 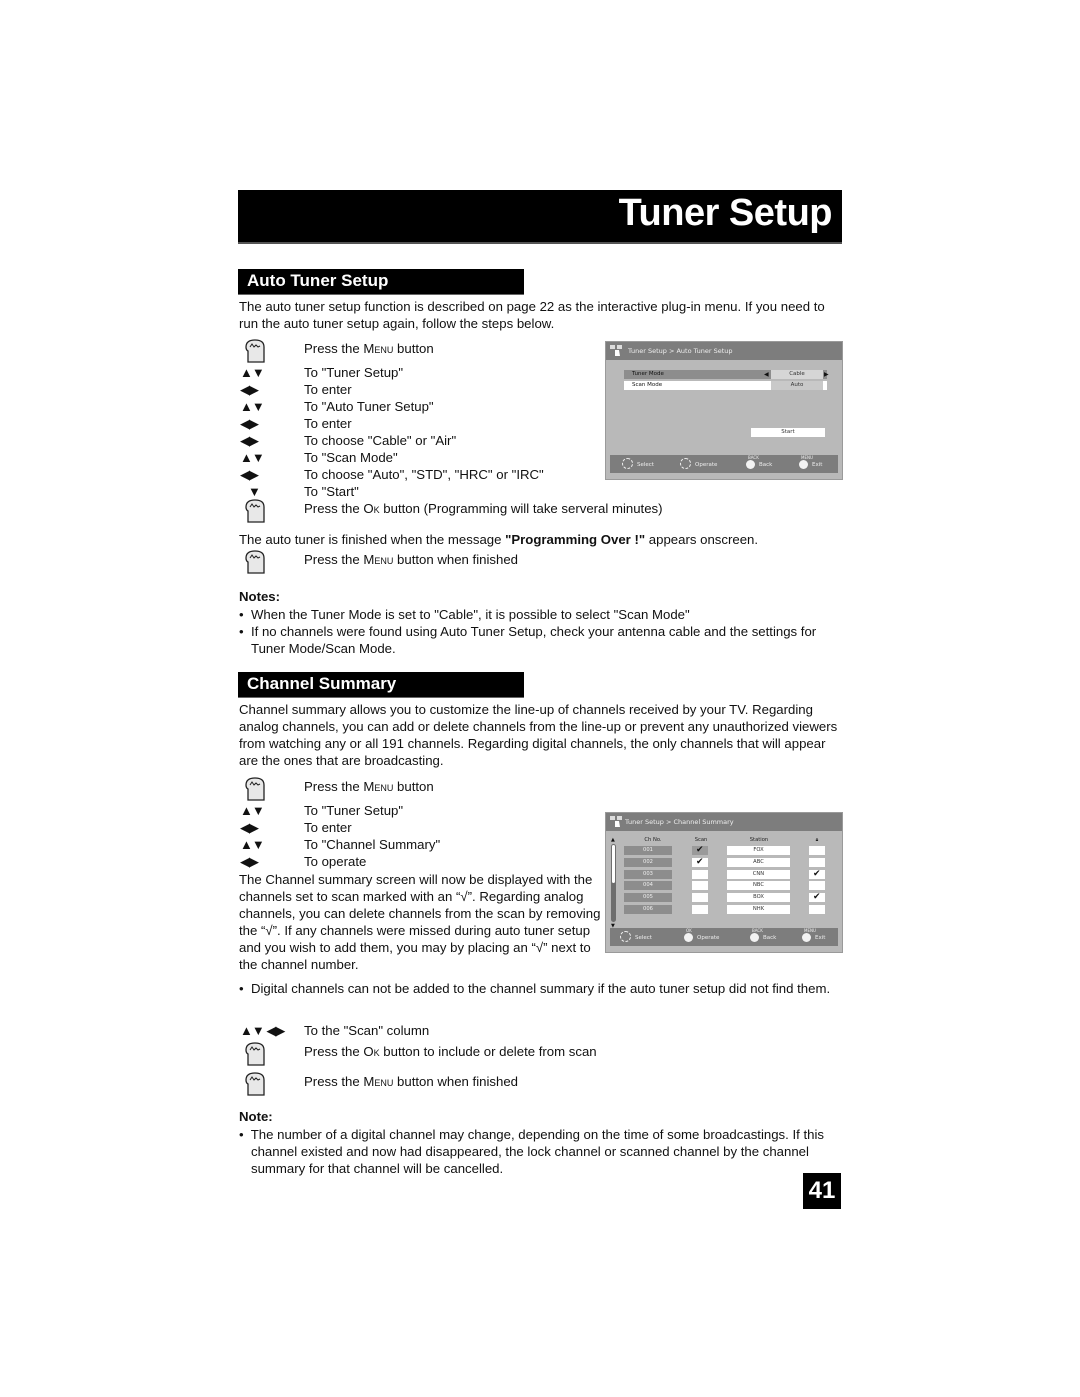 I want to click on scan-mode-row: Scan Mode Auto, so click(x=725, y=385).